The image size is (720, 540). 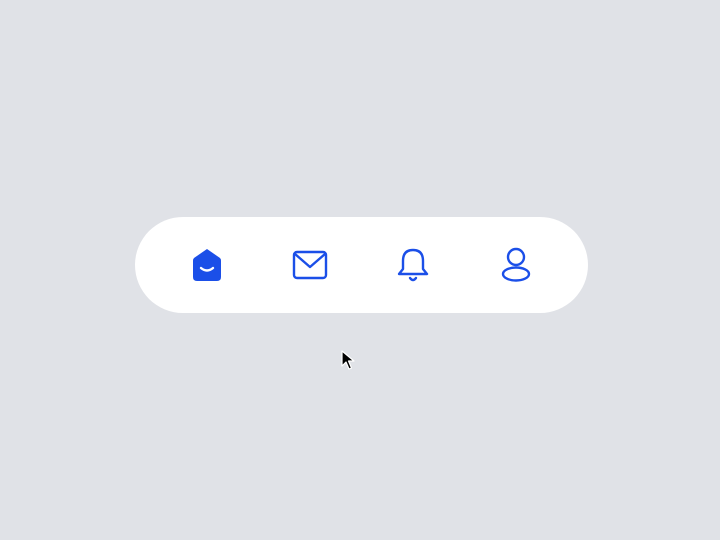 I want to click on mail-icon, so click(x=310, y=265).